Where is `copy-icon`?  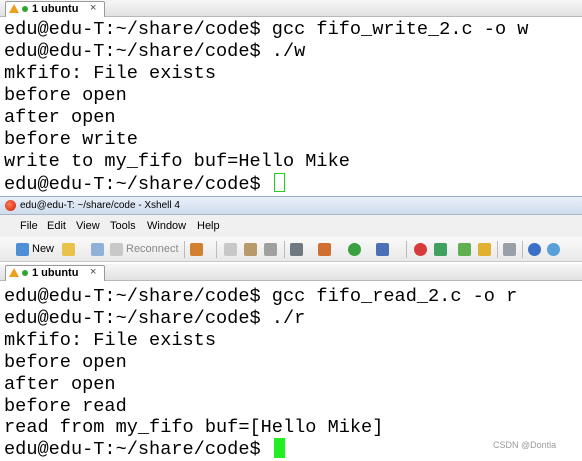
copy-icon is located at coordinates (230, 249).